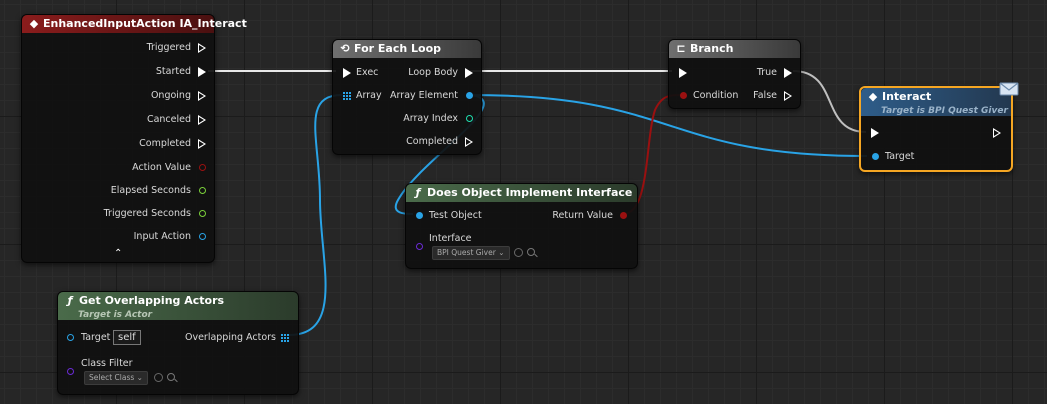 The image size is (1047, 404). I want to click on pin-label-array-index: Array Index, so click(430, 118).